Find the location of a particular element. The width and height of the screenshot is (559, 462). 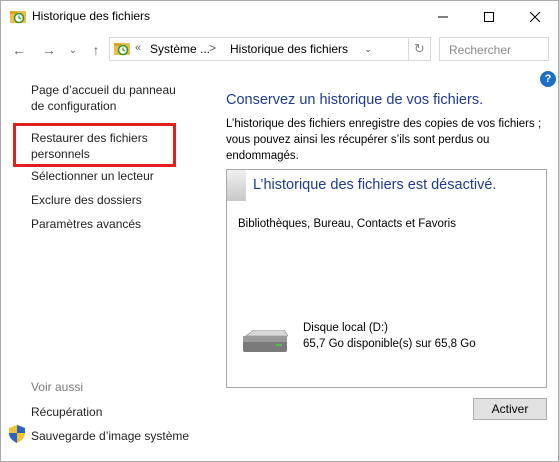

close-icon is located at coordinates (535, 16).